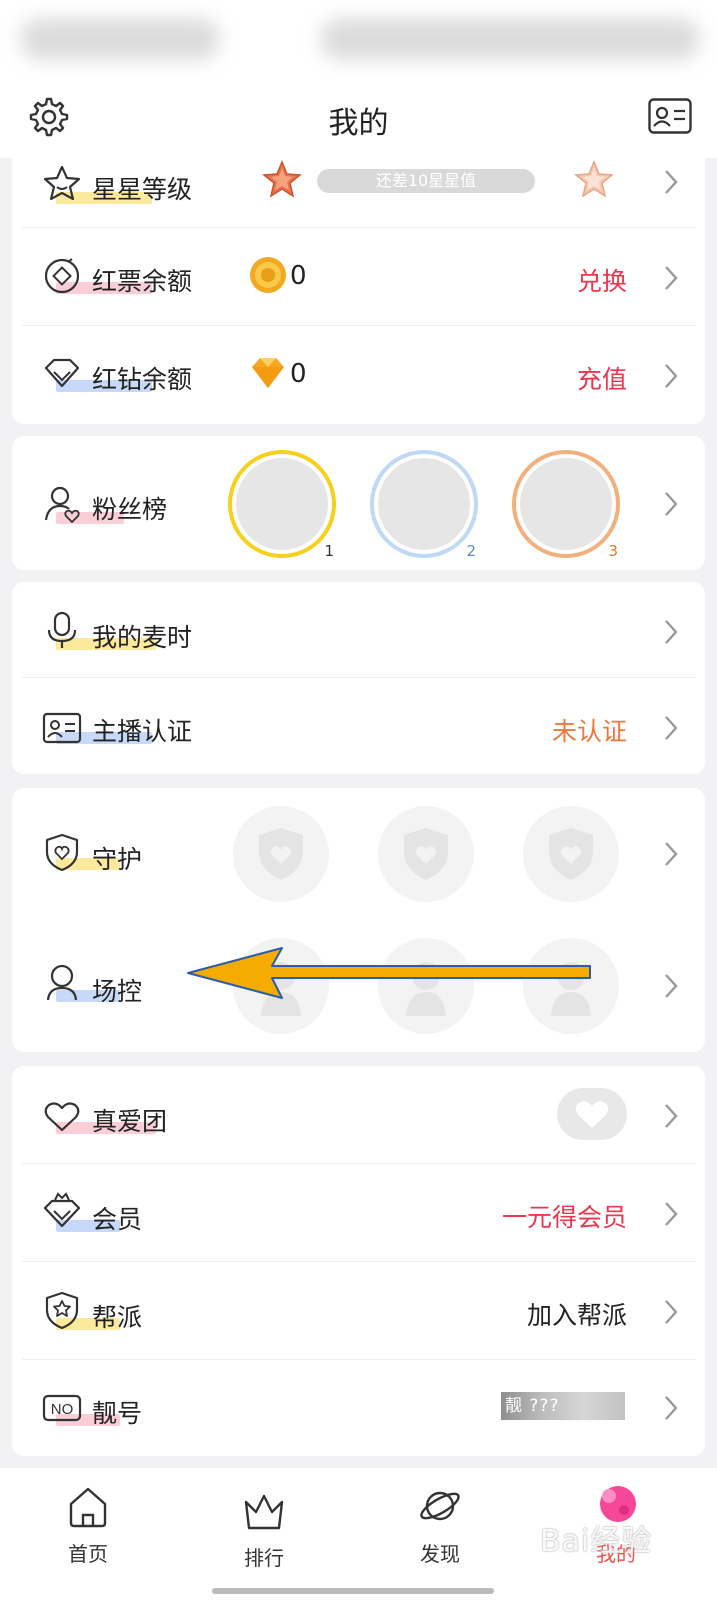  What do you see at coordinates (389, 973) in the screenshot?
I see `annotation-arrow-icon` at bounding box center [389, 973].